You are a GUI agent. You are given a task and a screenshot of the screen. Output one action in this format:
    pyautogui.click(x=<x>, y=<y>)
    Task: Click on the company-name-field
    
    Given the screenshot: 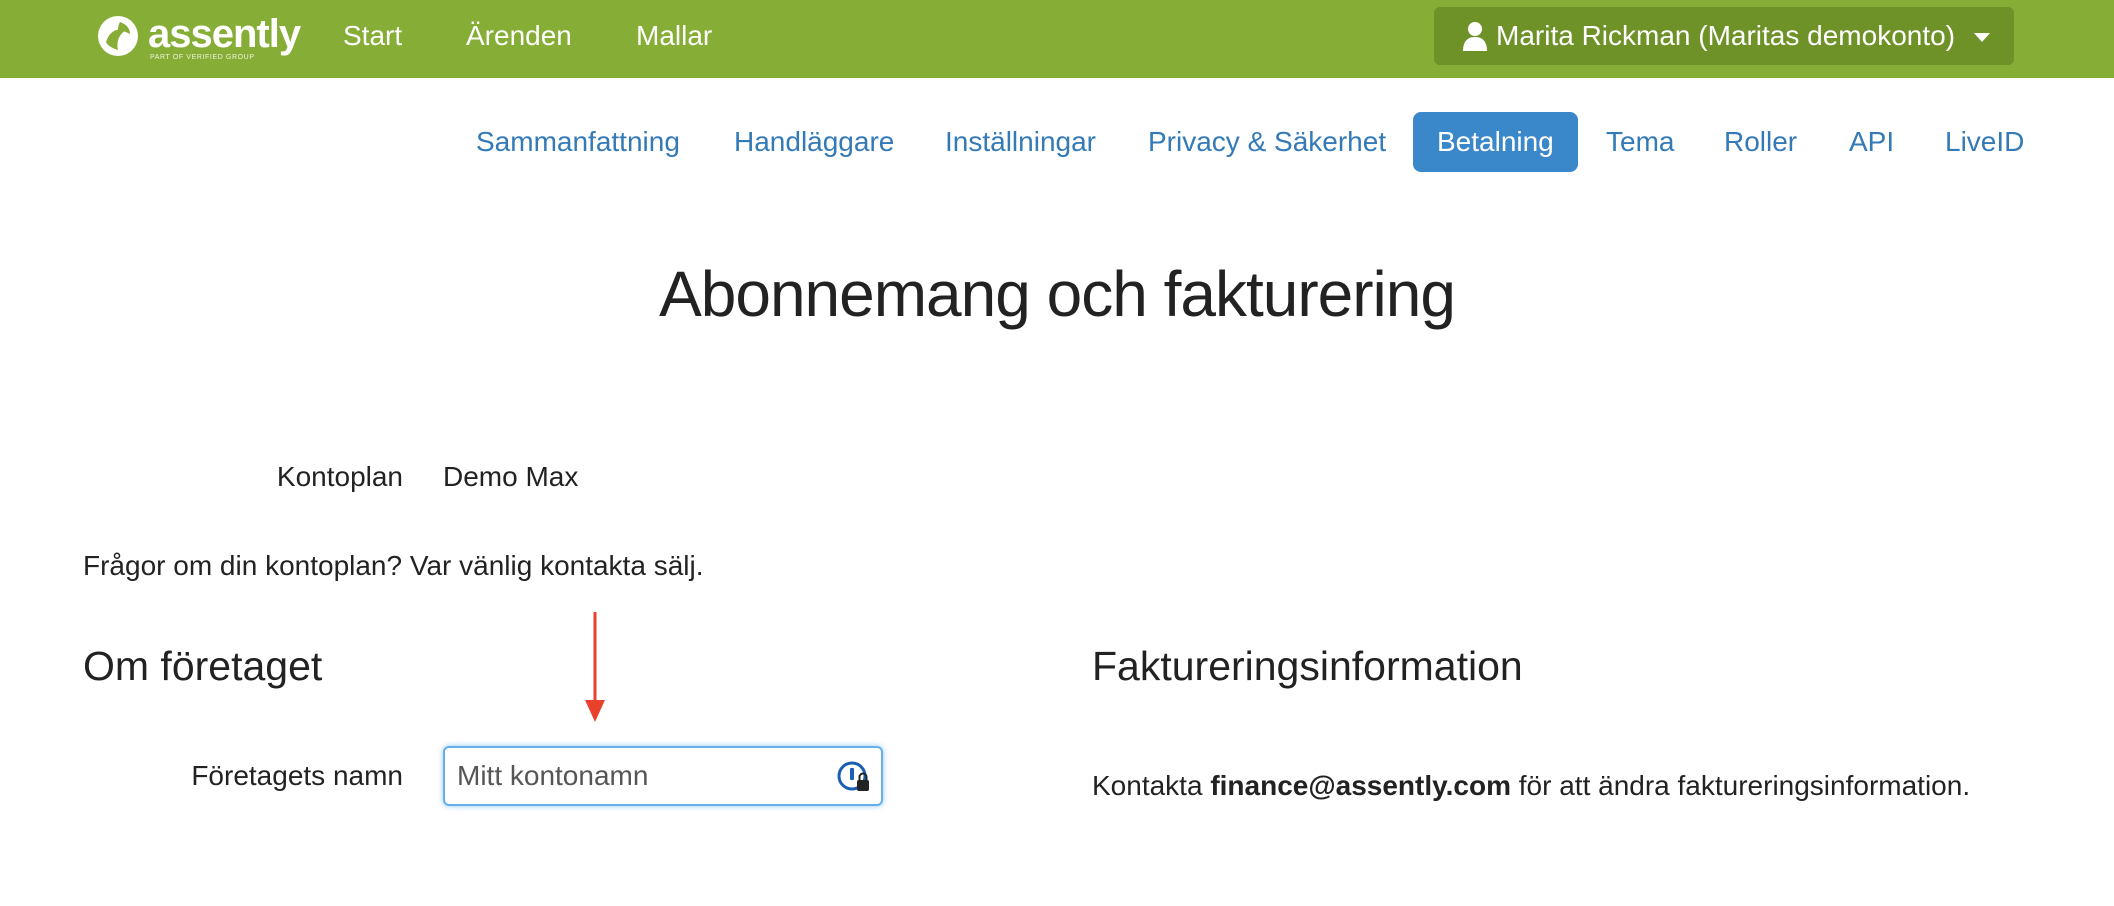 What is the action you would take?
    pyautogui.click(x=663, y=776)
    